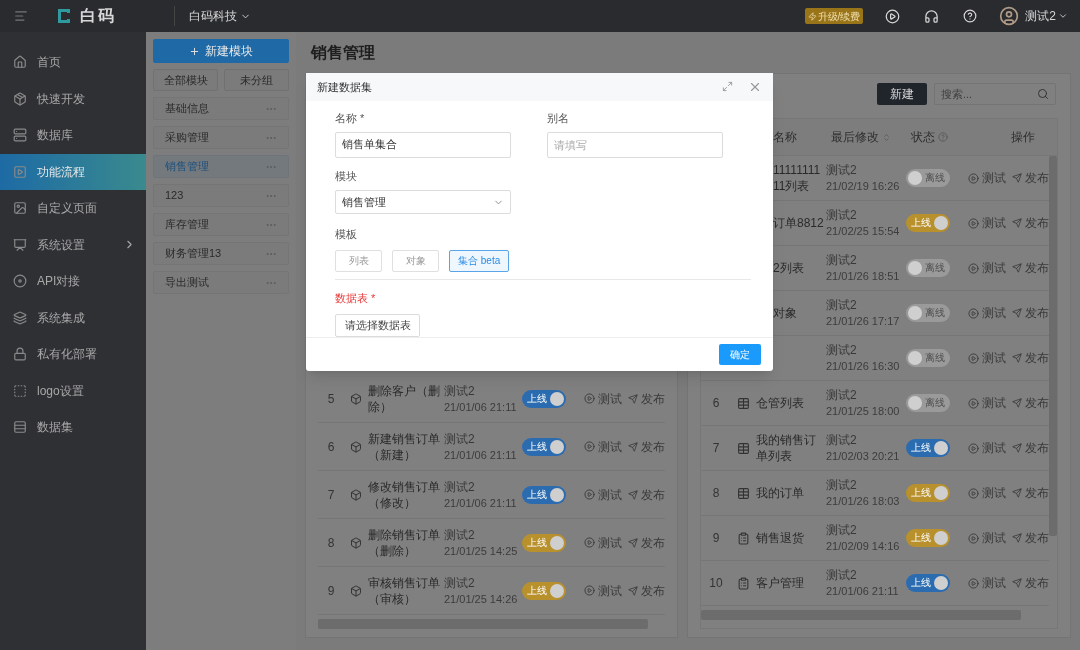  I want to click on text-field: 请填写, so click(635, 144).